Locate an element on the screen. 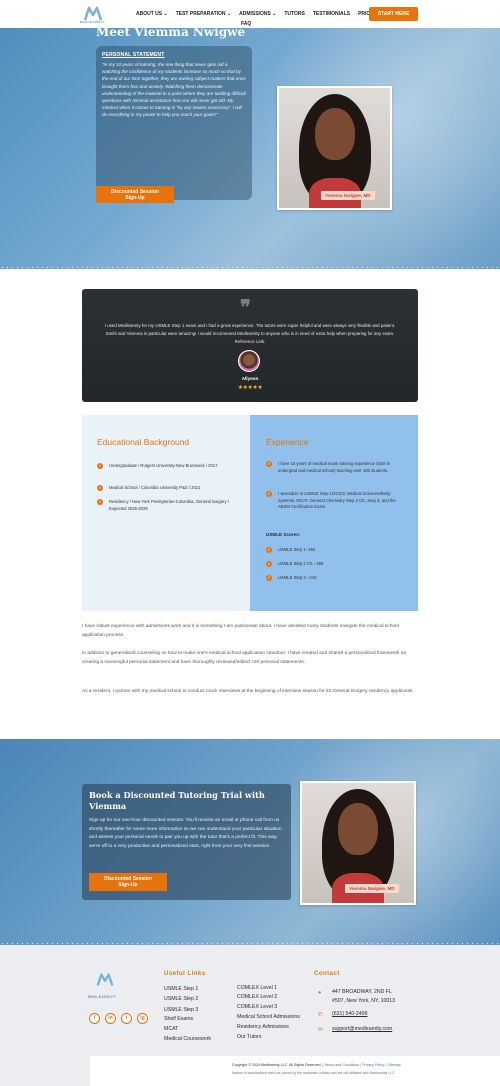 Image resolution: width=500 pixels, height=1086 pixels. twitter-icon: t is located at coordinates (126, 1018).